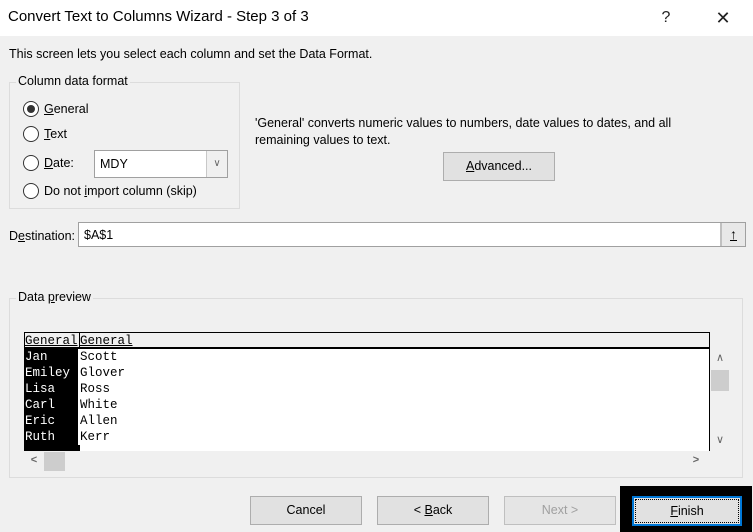 This screenshot has height=532, width=753. What do you see at coordinates (560, 510) in the screenshot?
I see `next-button: Next >` at bounding box center [560, 510].